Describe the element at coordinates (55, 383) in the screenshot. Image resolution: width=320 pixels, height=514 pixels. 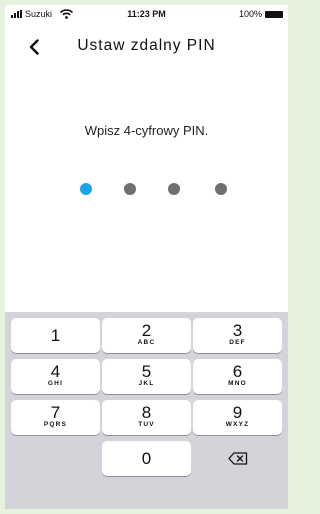
I see `key-letters: GHI` at that location.